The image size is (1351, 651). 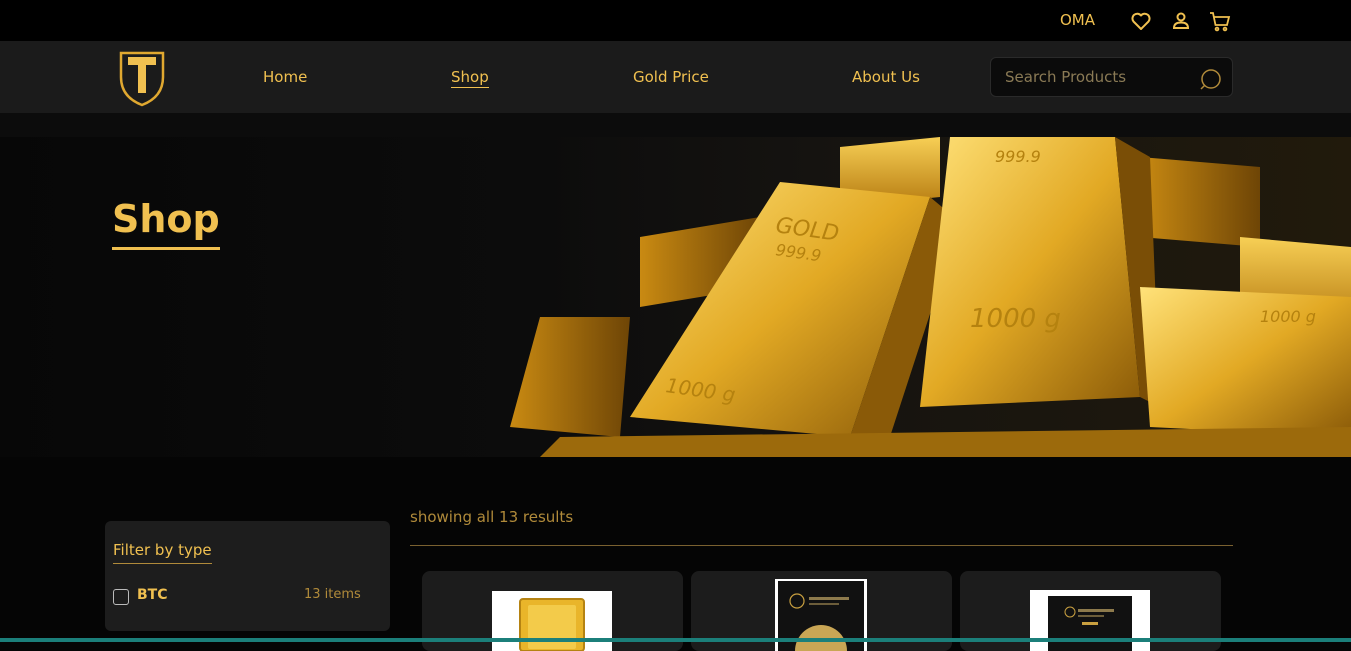 I want to click on top-bar: OMA, so click(x=675, y=20).